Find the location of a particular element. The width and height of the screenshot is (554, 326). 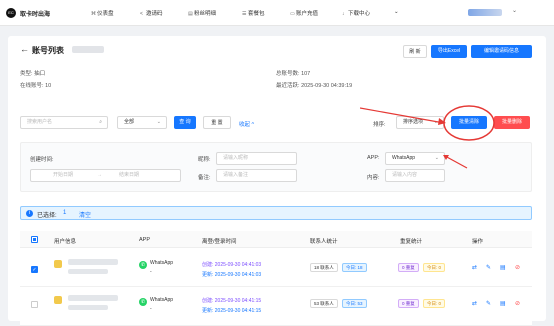

type-label: 类型: is located at coordinates (26, 74).